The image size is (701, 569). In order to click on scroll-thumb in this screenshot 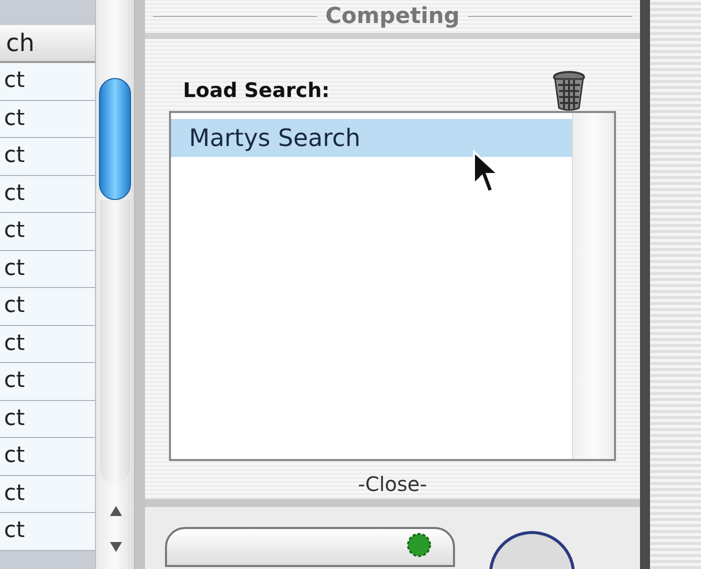, I will do `click(115, 139)`.